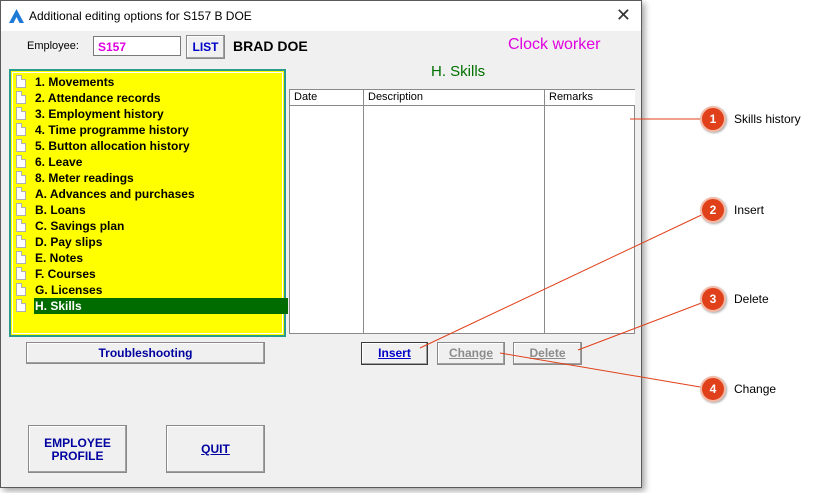  I want to click on callout-label-change: Change, so click(755, 389).